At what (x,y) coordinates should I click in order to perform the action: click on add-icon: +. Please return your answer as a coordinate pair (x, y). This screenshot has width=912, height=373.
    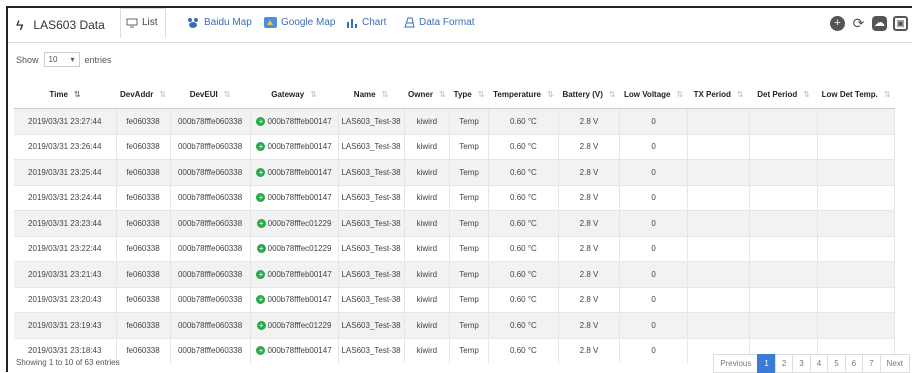
    Looking at the image, I should click on (837, 23).